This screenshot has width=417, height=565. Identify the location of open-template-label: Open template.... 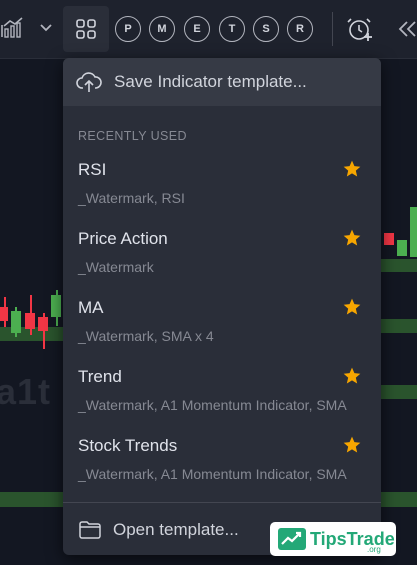
(176, 529).